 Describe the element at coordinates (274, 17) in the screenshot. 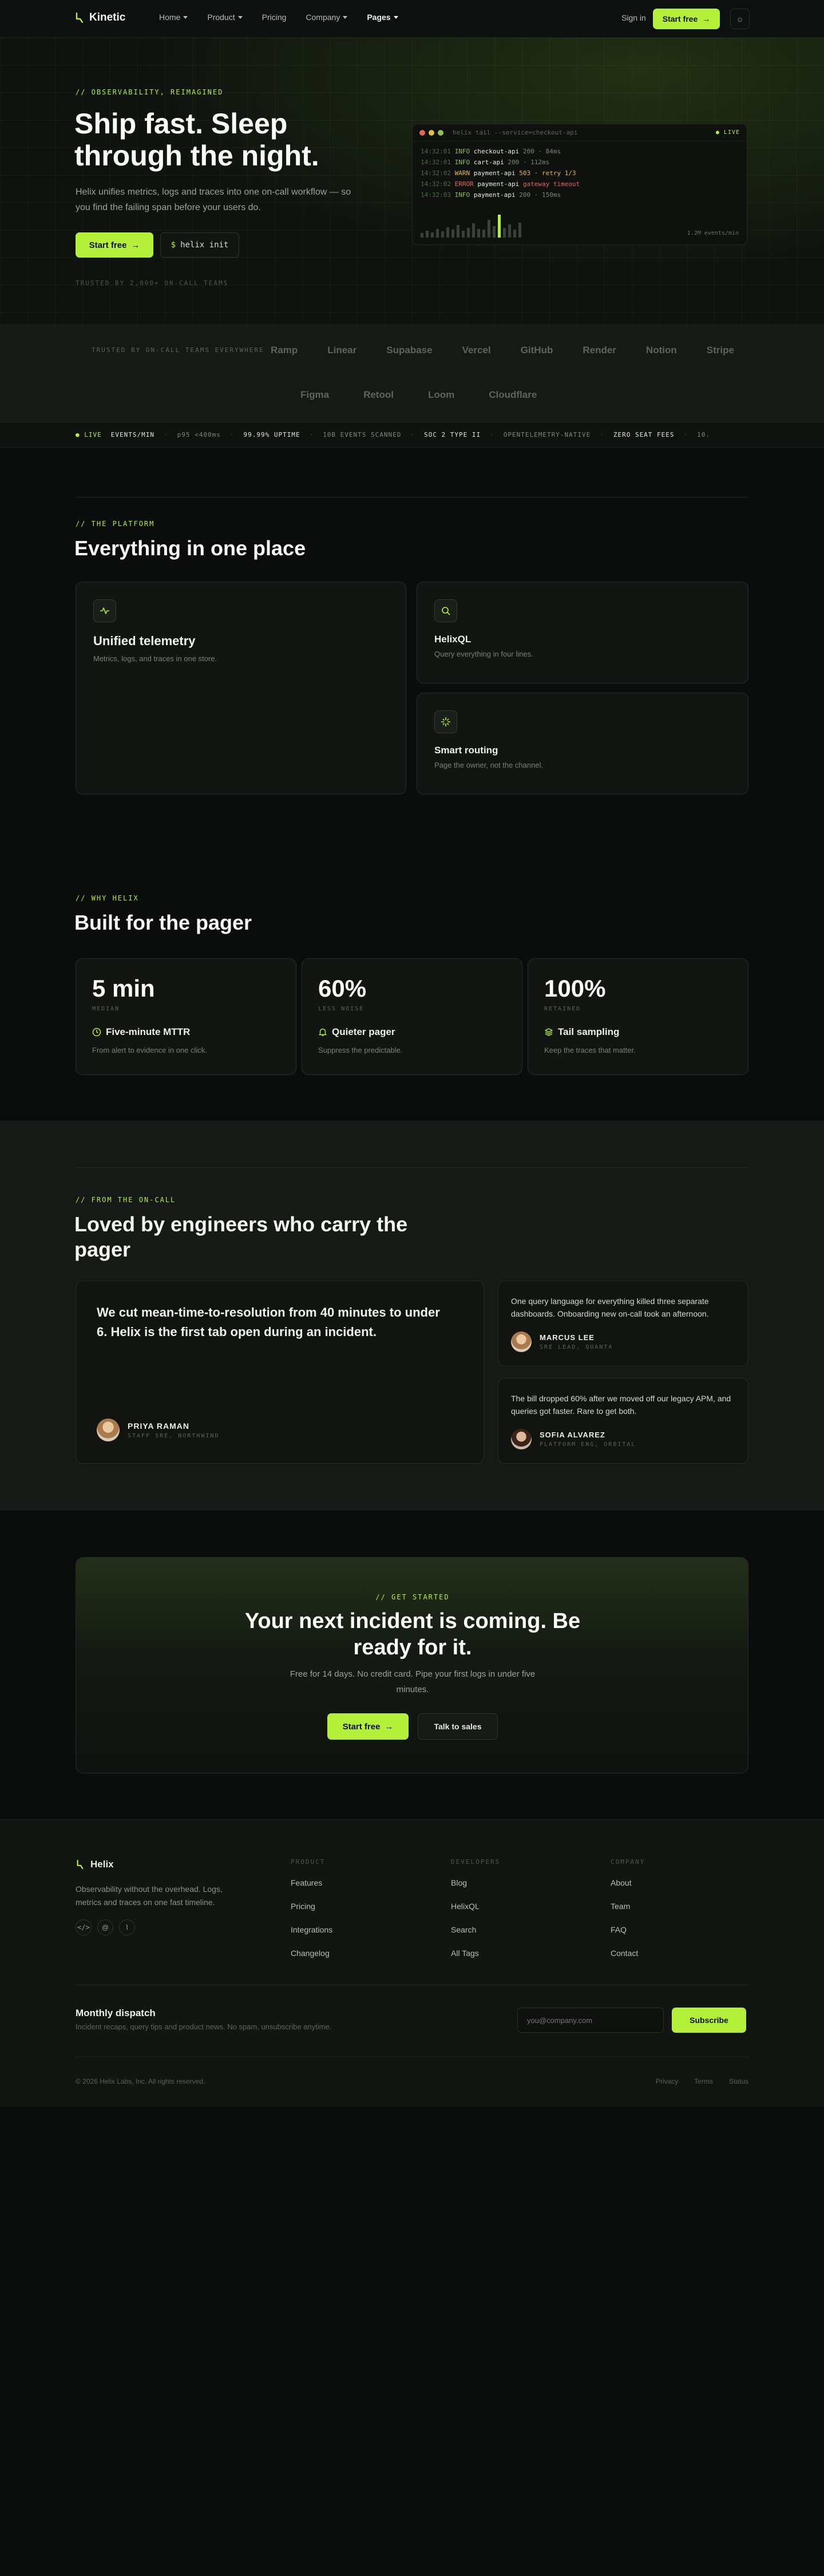

I see `nav-link-pricing: Pricing` at that location.